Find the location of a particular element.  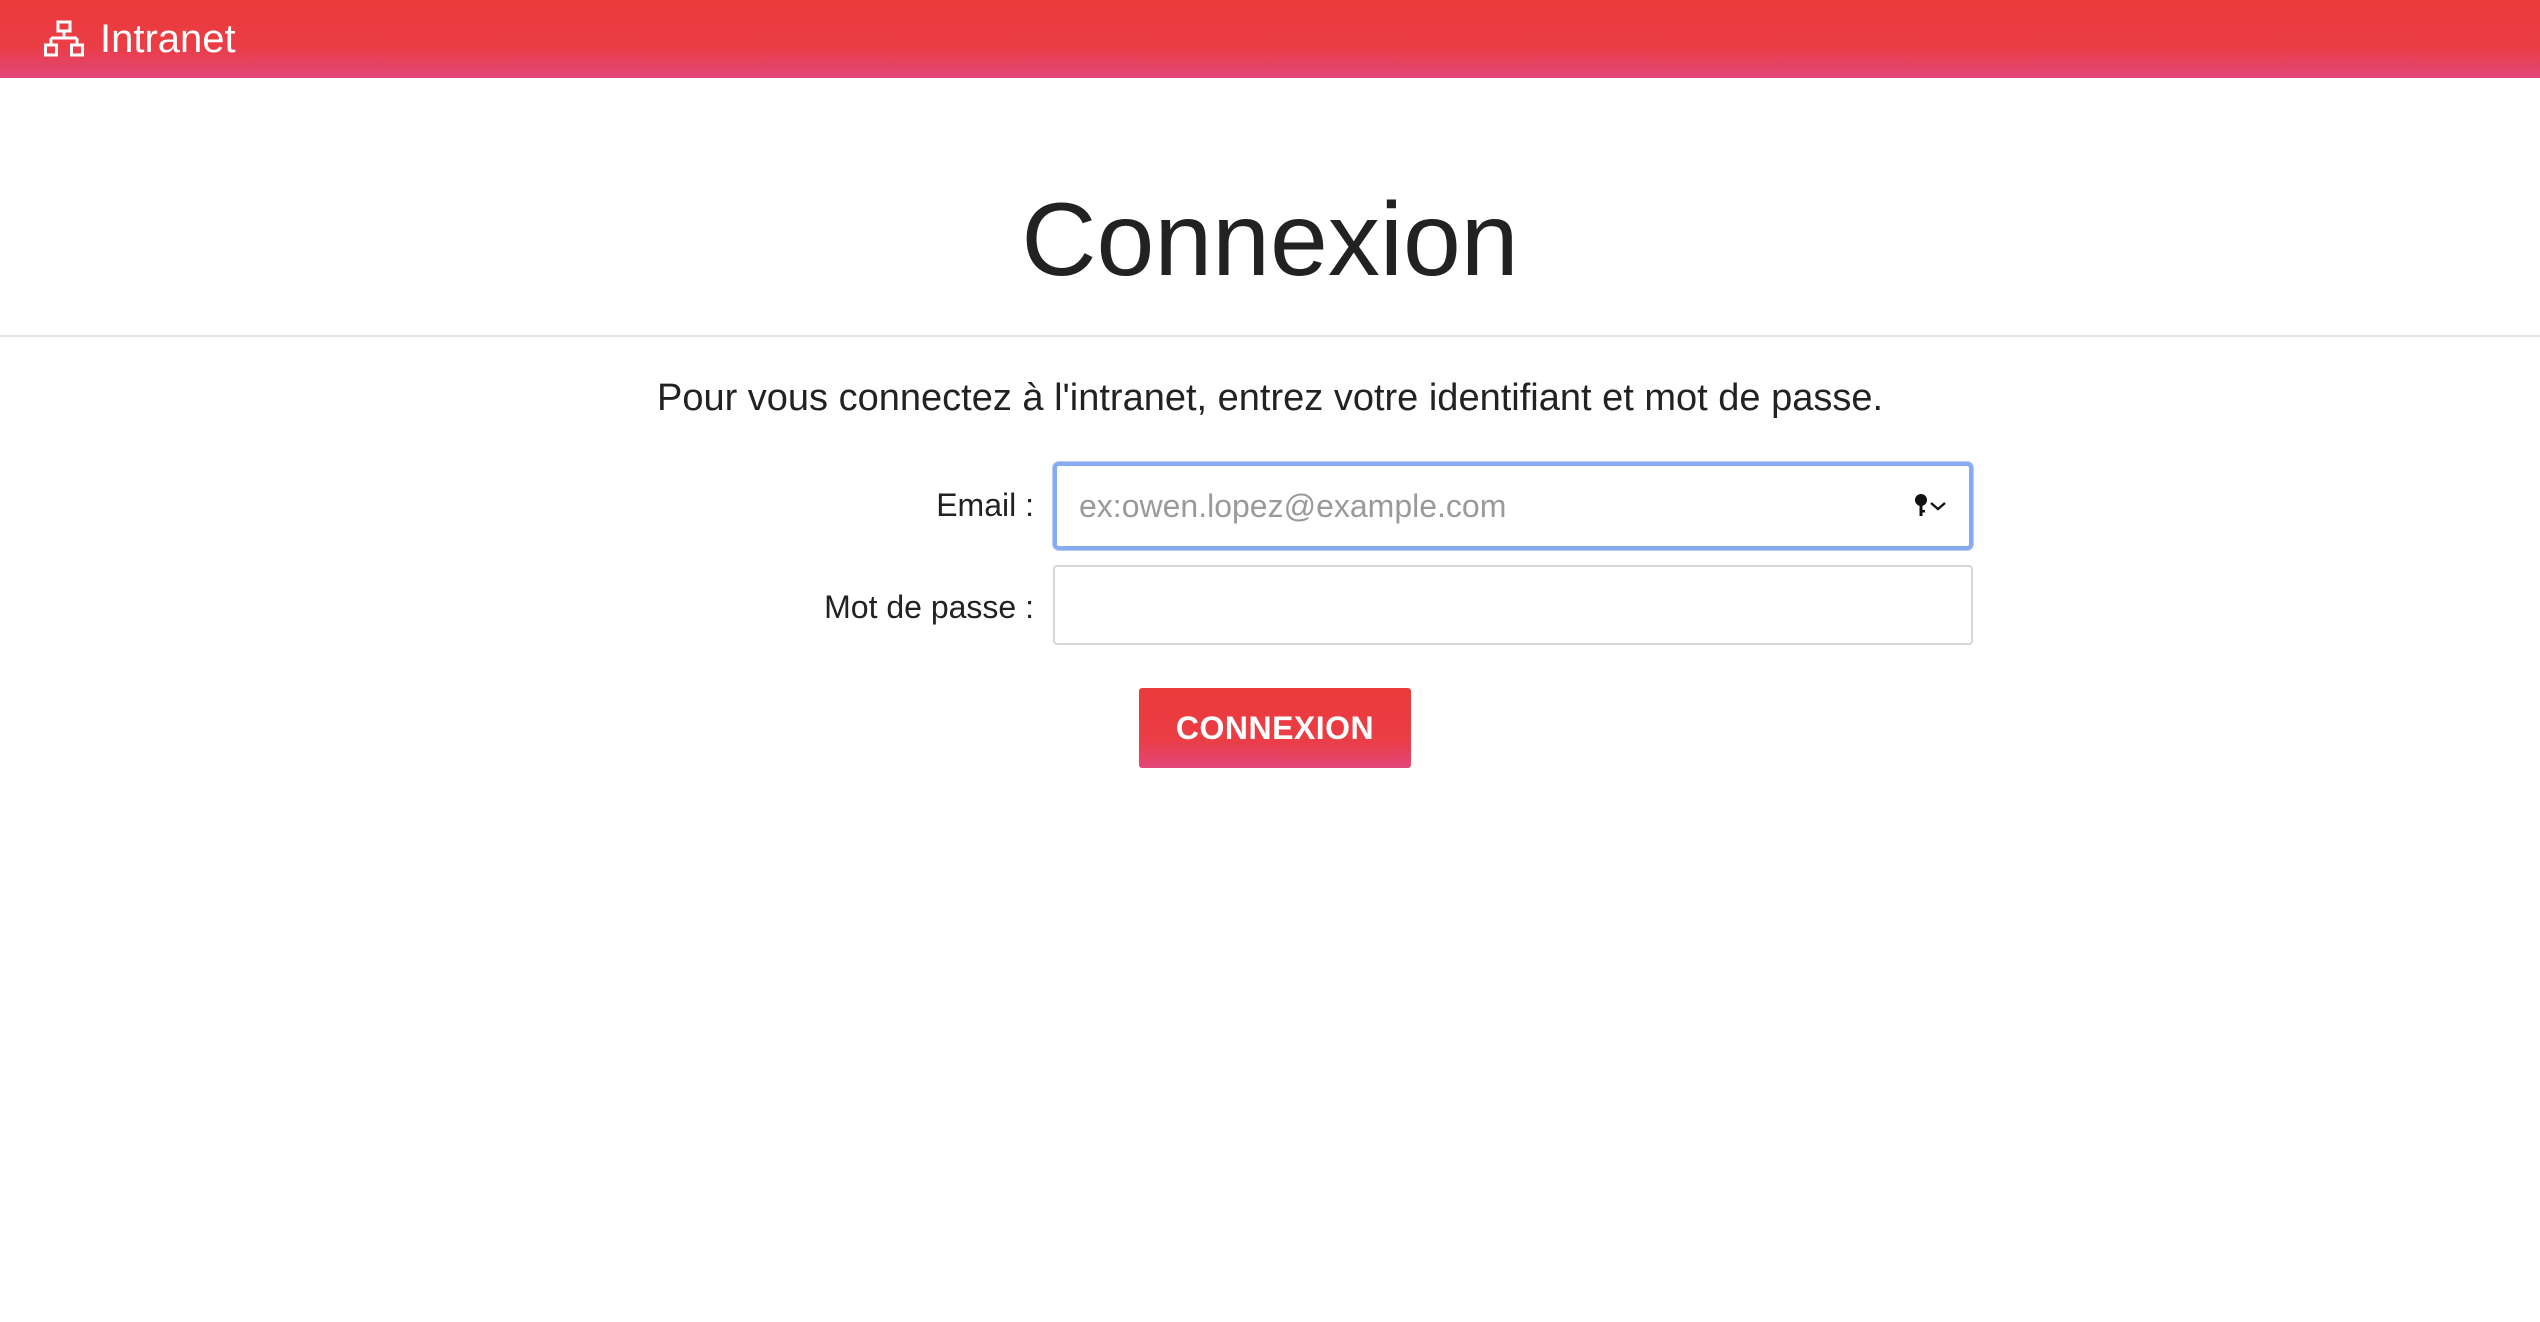

email-field-wrapper is located at coordinates (1513, 506).